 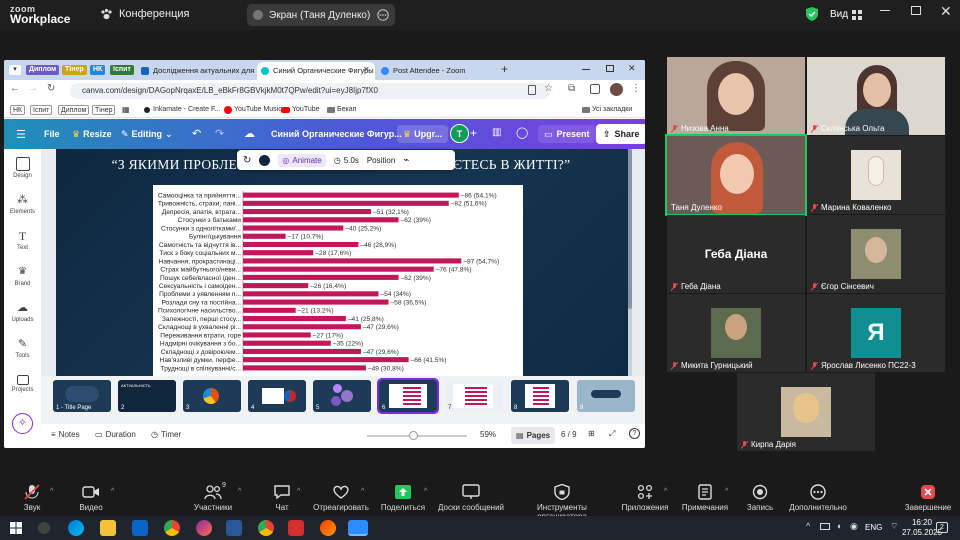 What do you see at coordinates (15, 88) in the screenshot?
I see `back-icon: ←` at bounding box center [15, 88].